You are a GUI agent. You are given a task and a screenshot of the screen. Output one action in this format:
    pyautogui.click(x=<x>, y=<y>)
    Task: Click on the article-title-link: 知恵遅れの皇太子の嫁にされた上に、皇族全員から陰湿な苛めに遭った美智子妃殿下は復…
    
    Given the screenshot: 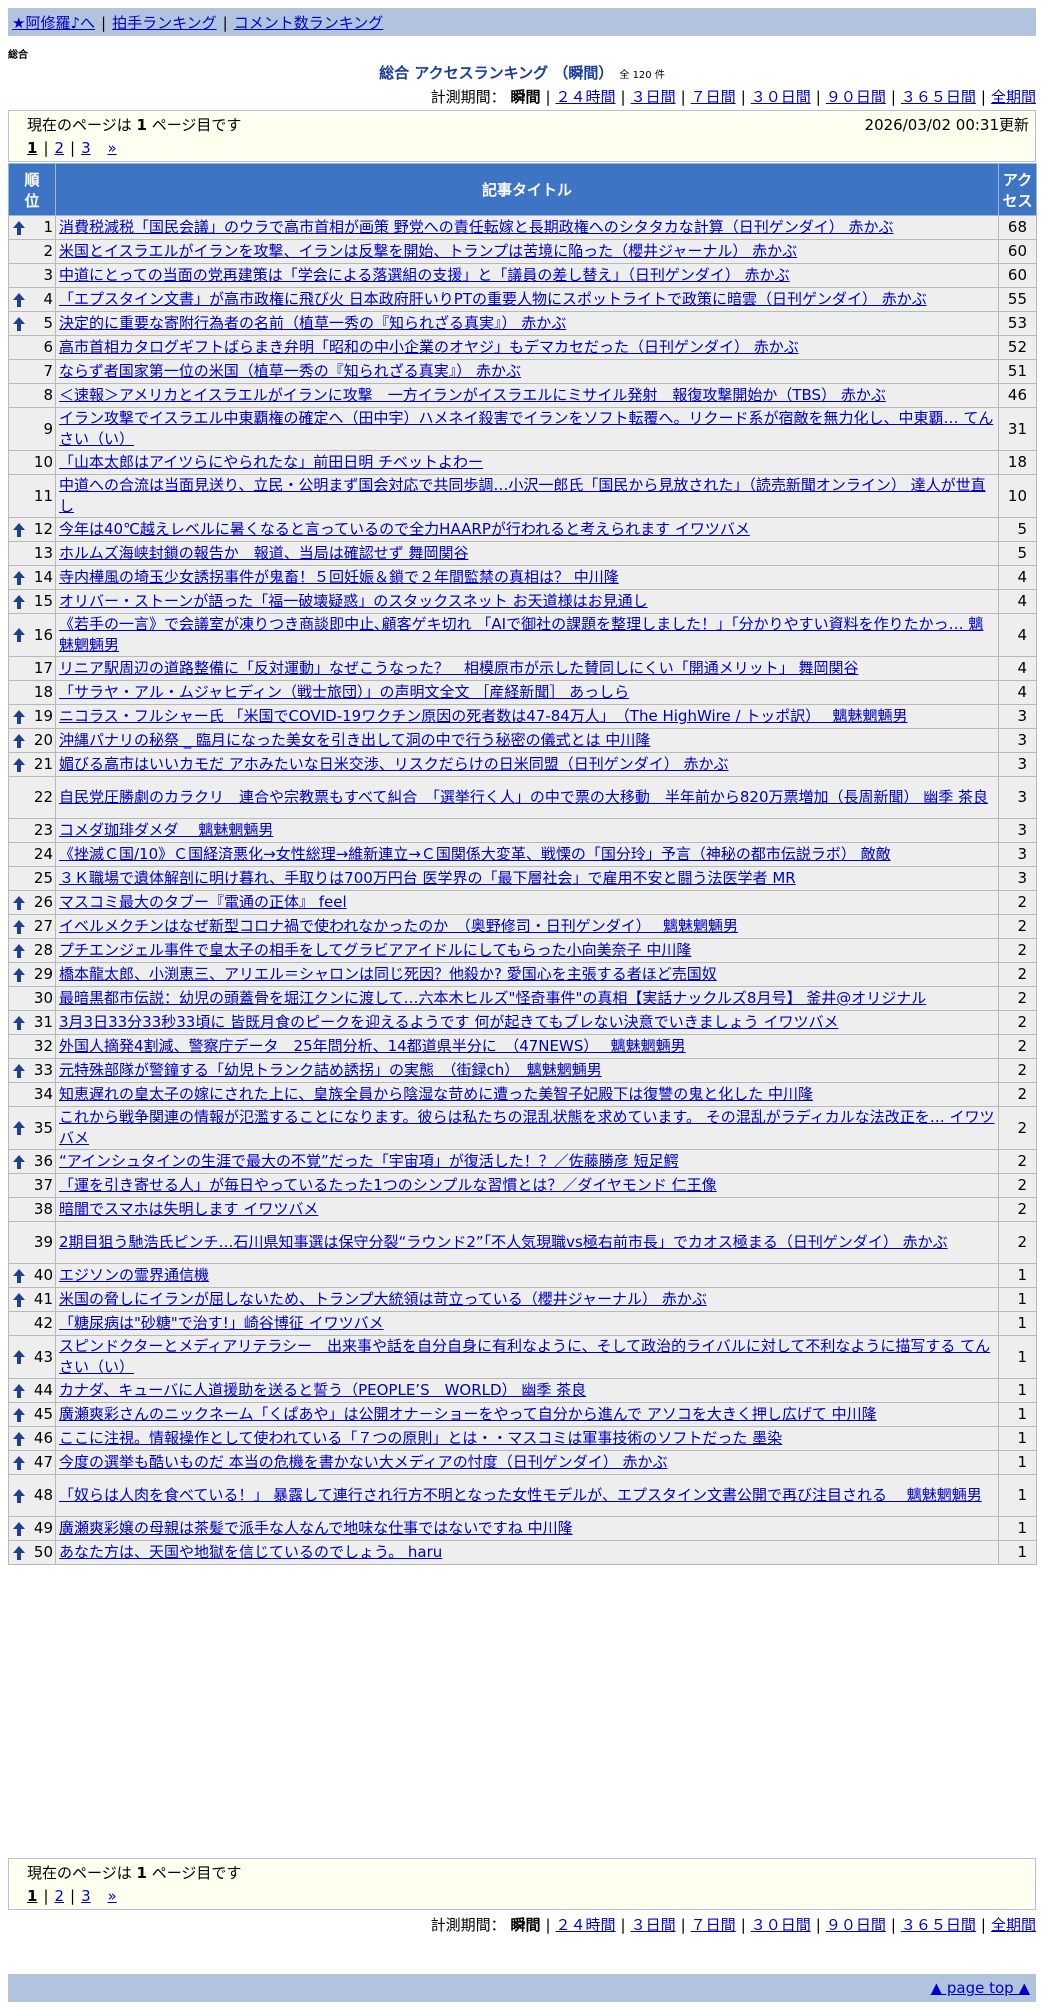 What is the action you would take?
    pyautogui.click(x=436, y=1094)
    